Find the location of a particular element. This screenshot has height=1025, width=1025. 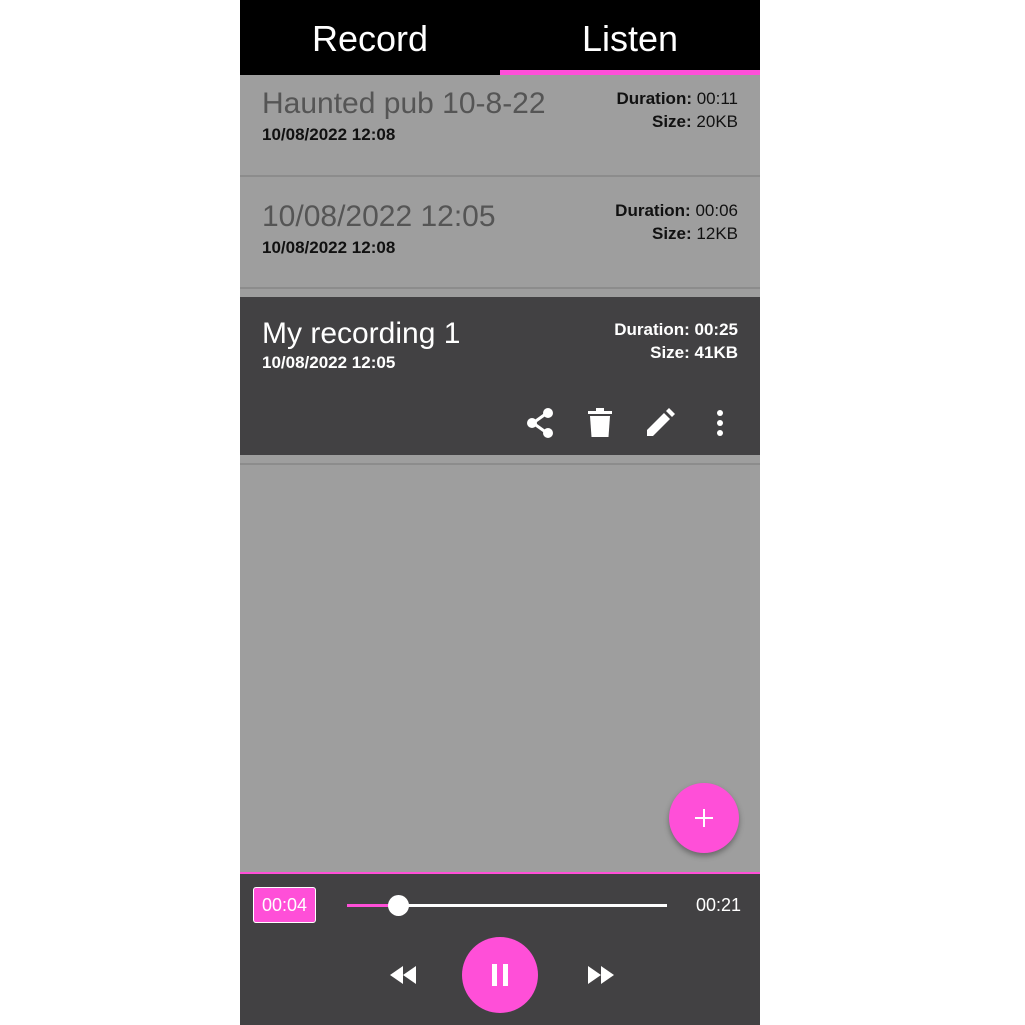

delete-button is located at coordinates (600, 423).